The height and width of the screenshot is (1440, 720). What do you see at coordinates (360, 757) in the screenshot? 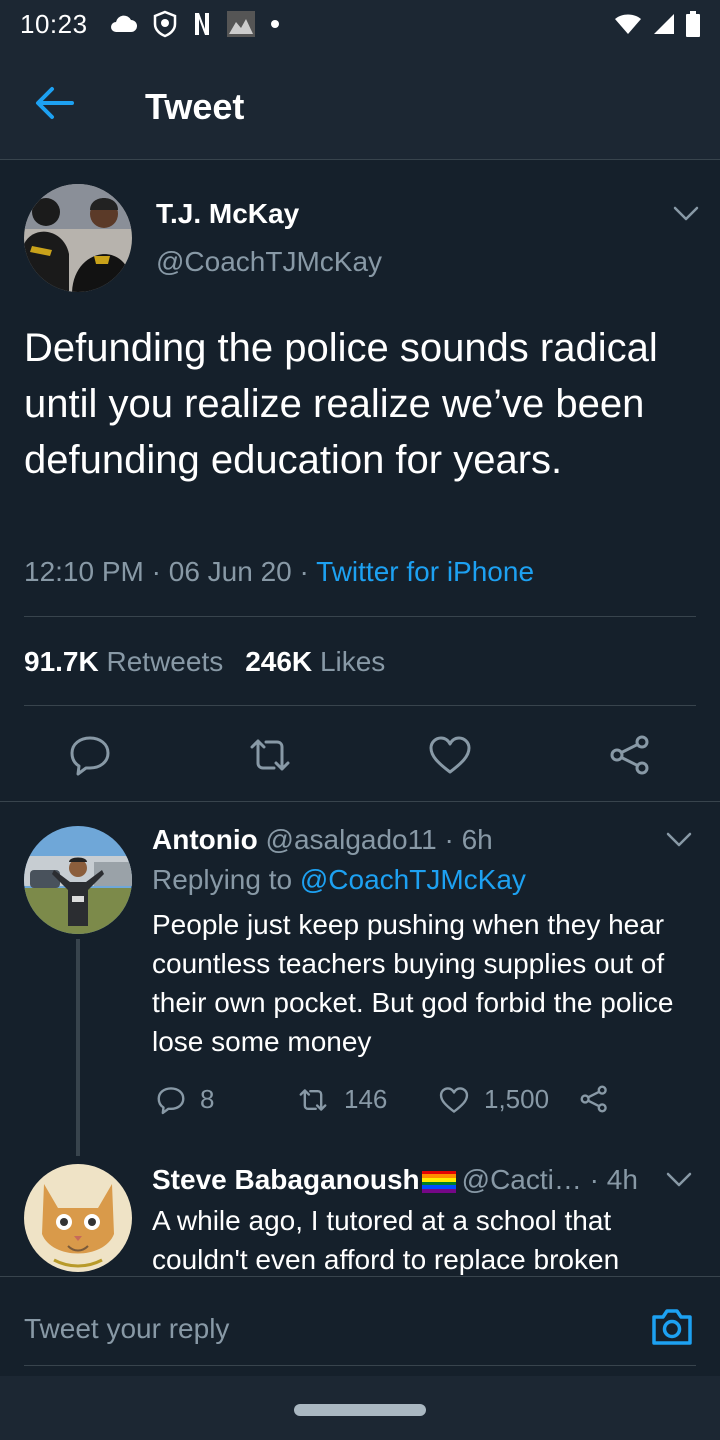
I see `tweet-actions` at bounding box center [360, 757].